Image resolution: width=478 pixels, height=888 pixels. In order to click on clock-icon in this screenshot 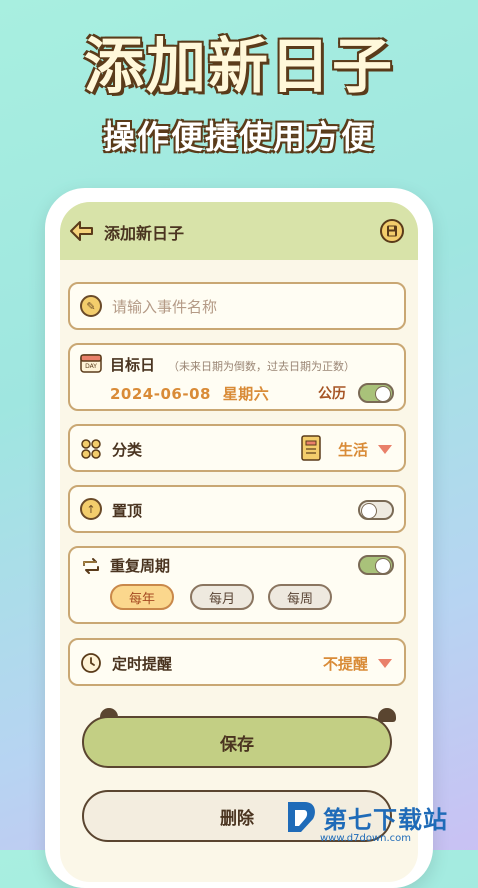, I will do `click(91, 663)`.